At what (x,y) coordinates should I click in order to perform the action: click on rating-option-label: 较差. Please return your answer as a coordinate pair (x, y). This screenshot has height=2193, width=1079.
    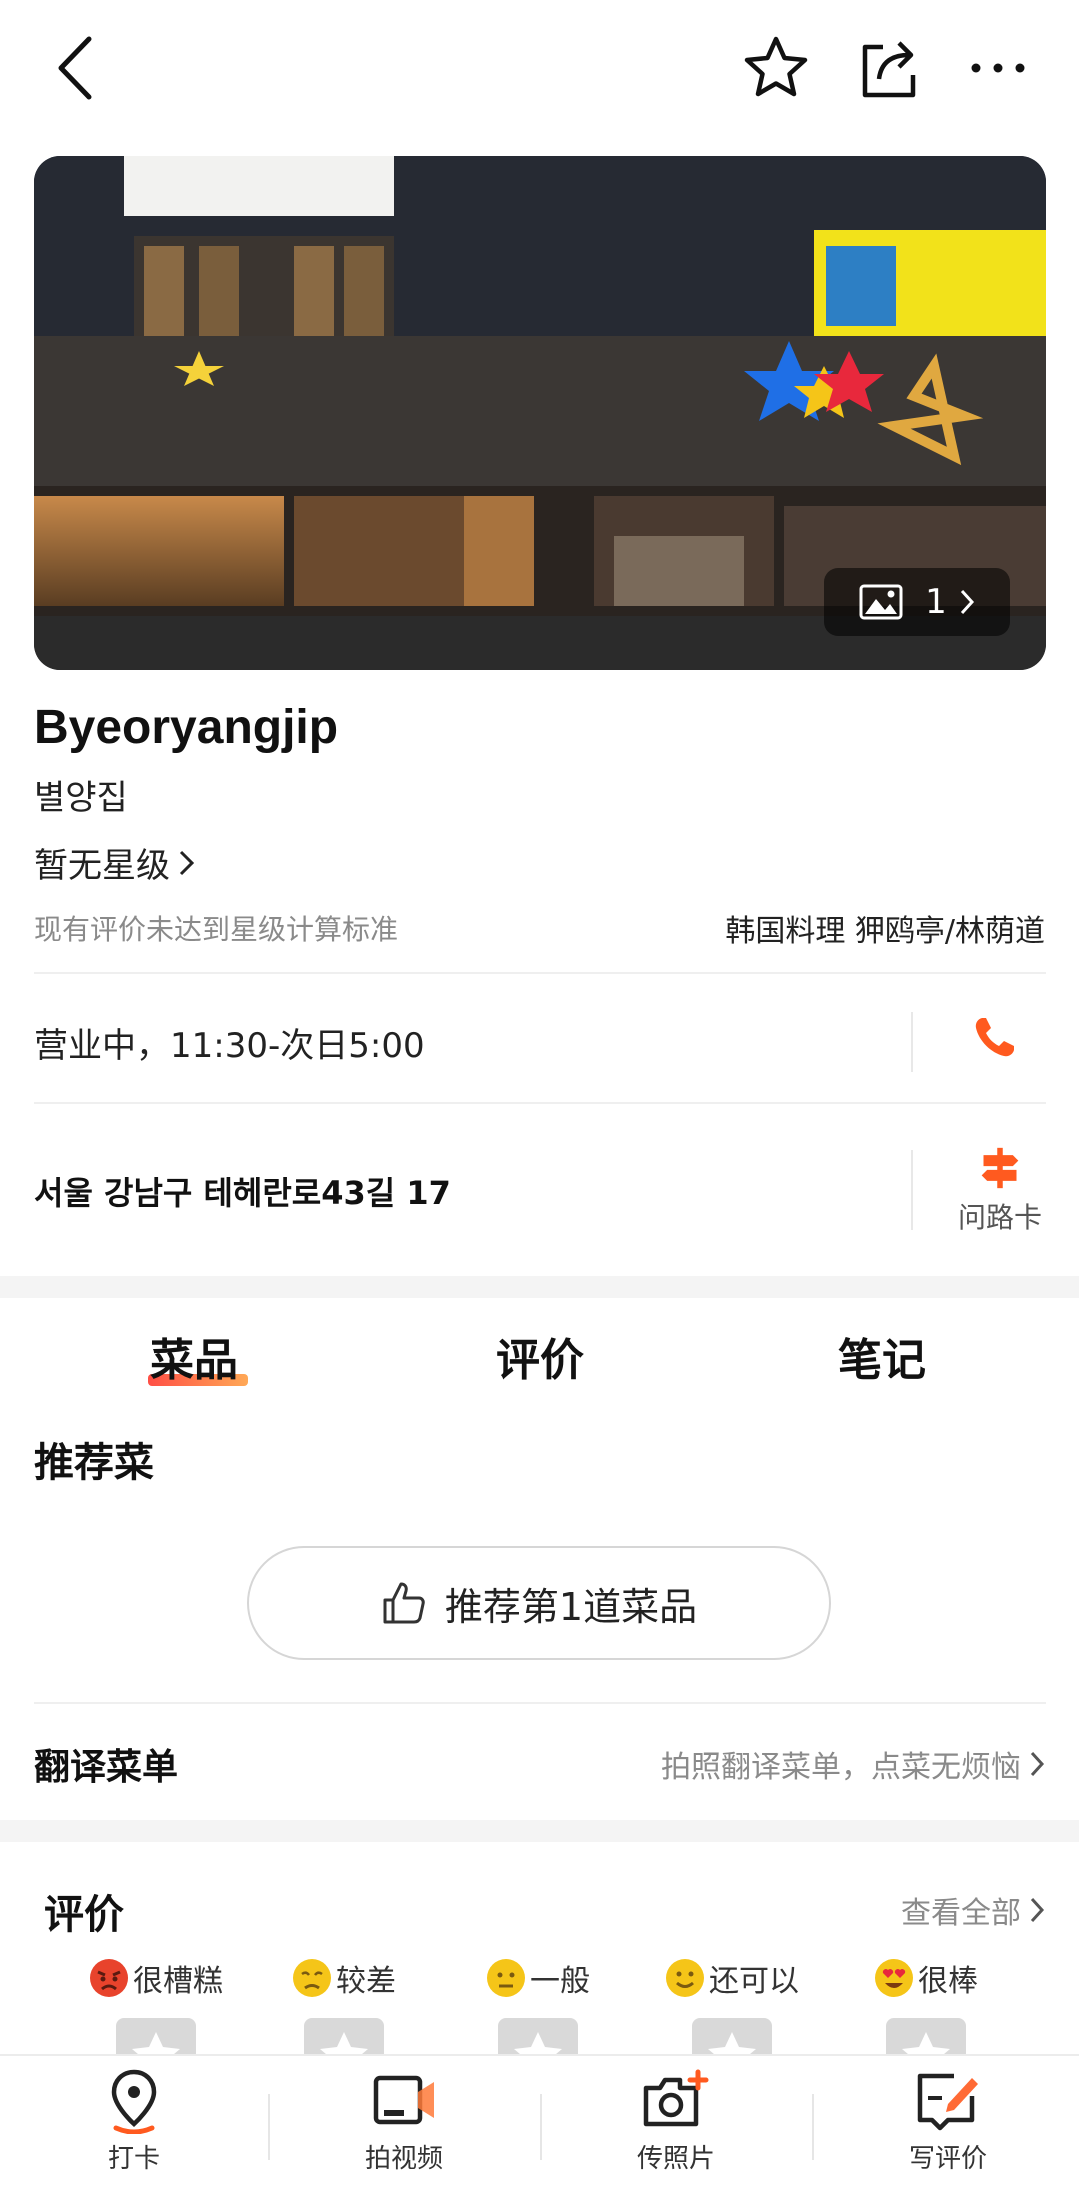
    Looking at the image, I should click on (366, 1981).